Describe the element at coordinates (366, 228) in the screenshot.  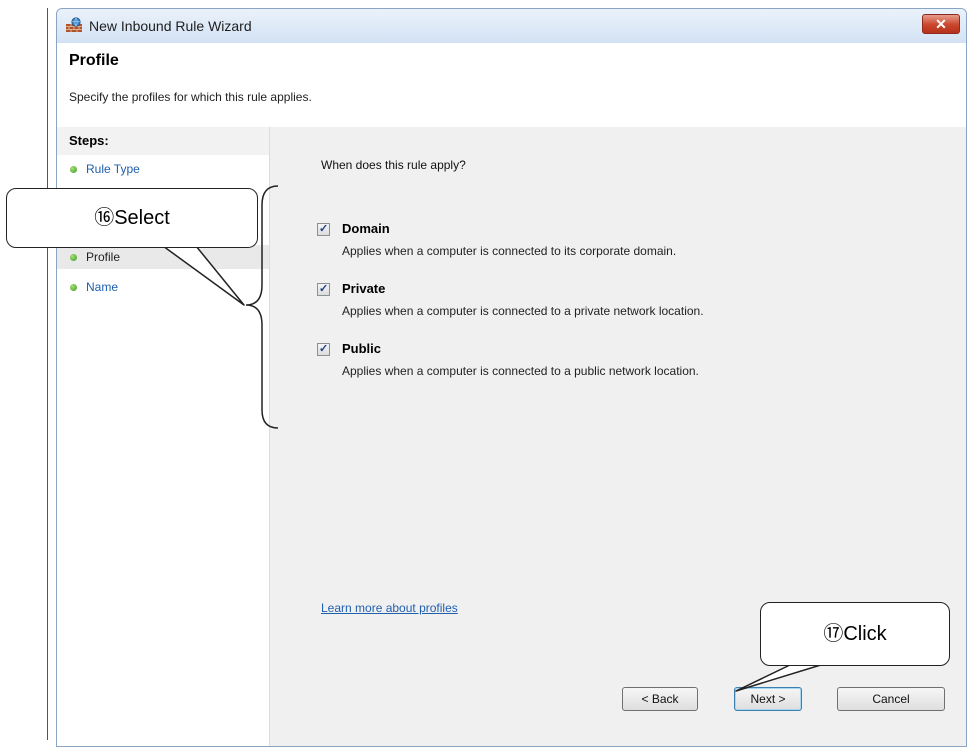
I see `domain-label: Domain` at that location.